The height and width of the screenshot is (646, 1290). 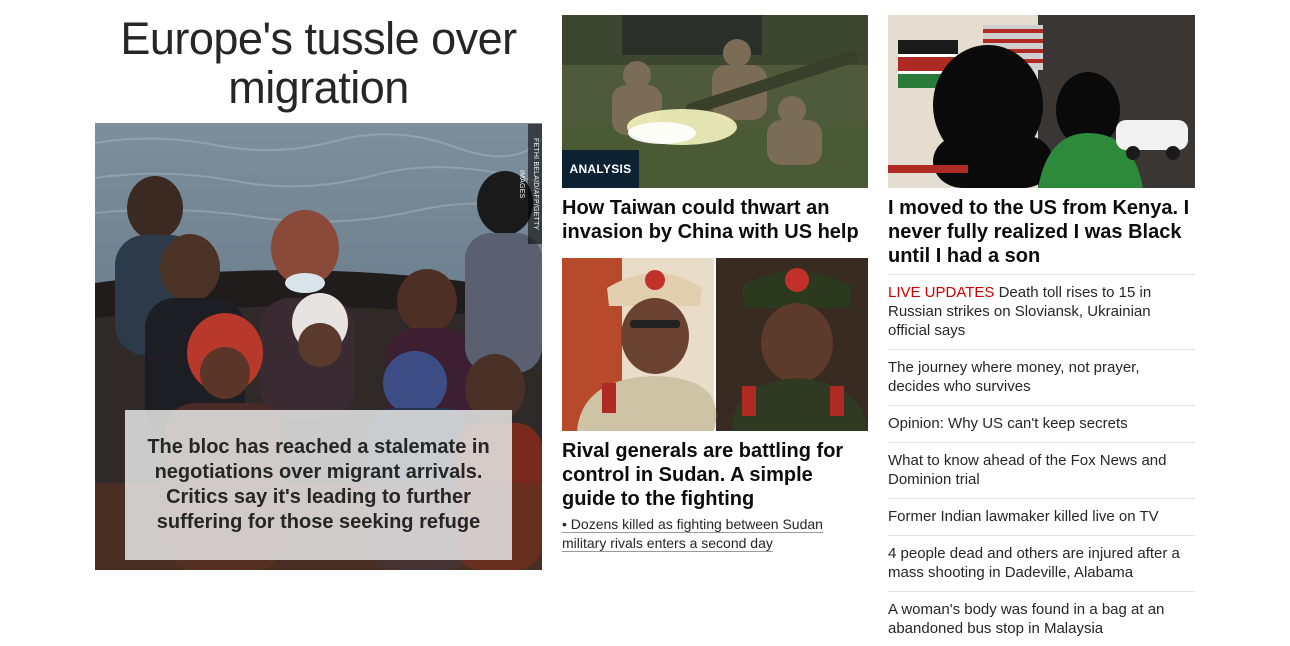 I want to click on kenya-collage-illustration, so click(x=1041, y=101).